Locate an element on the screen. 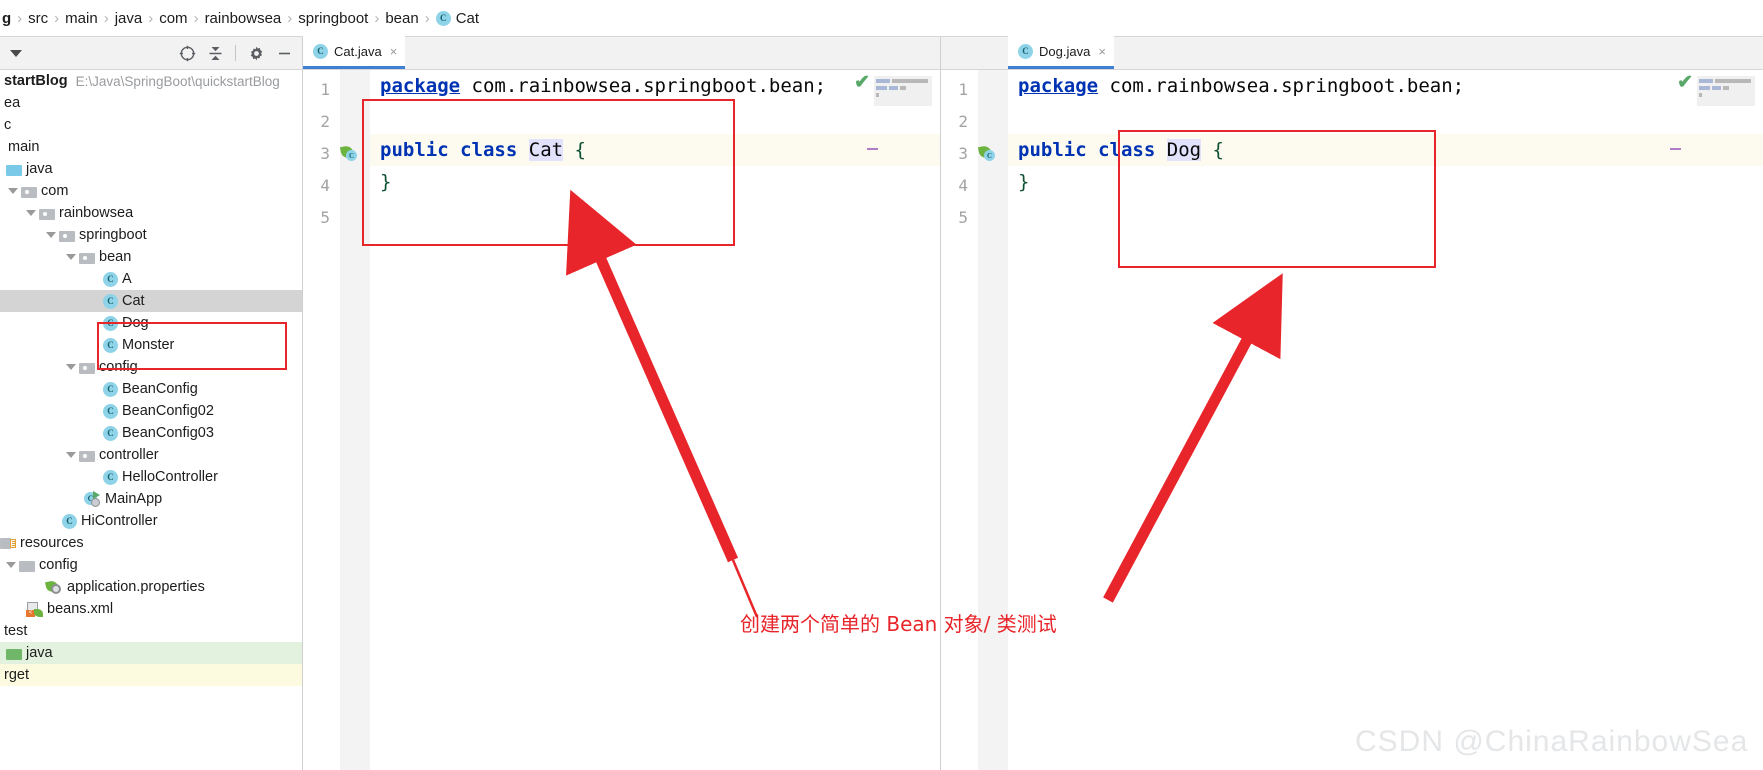 The height and width of the screenshot is (770, 1763). hide-tool-window-icon is located at coordinates (284, 53).